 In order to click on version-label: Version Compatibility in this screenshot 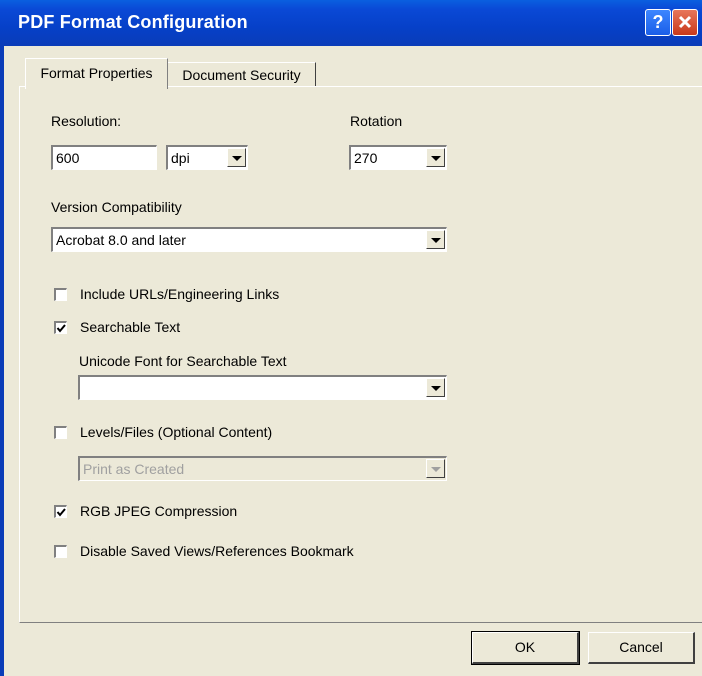, I will do `click(116, 207)`.